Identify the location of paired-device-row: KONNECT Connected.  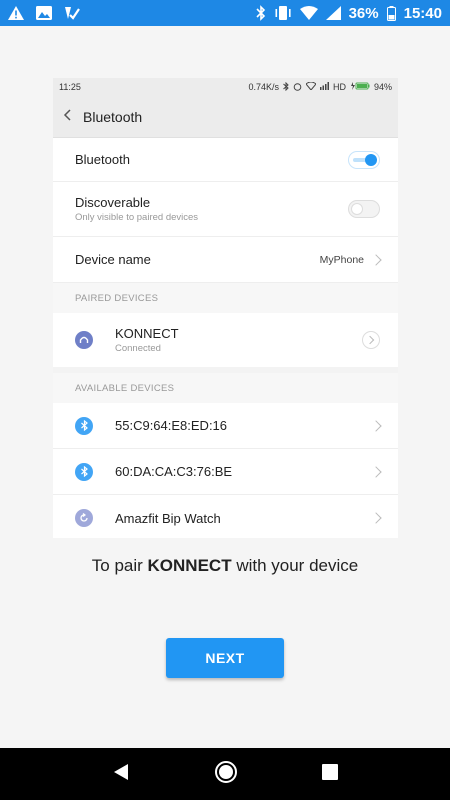
(225, 340).